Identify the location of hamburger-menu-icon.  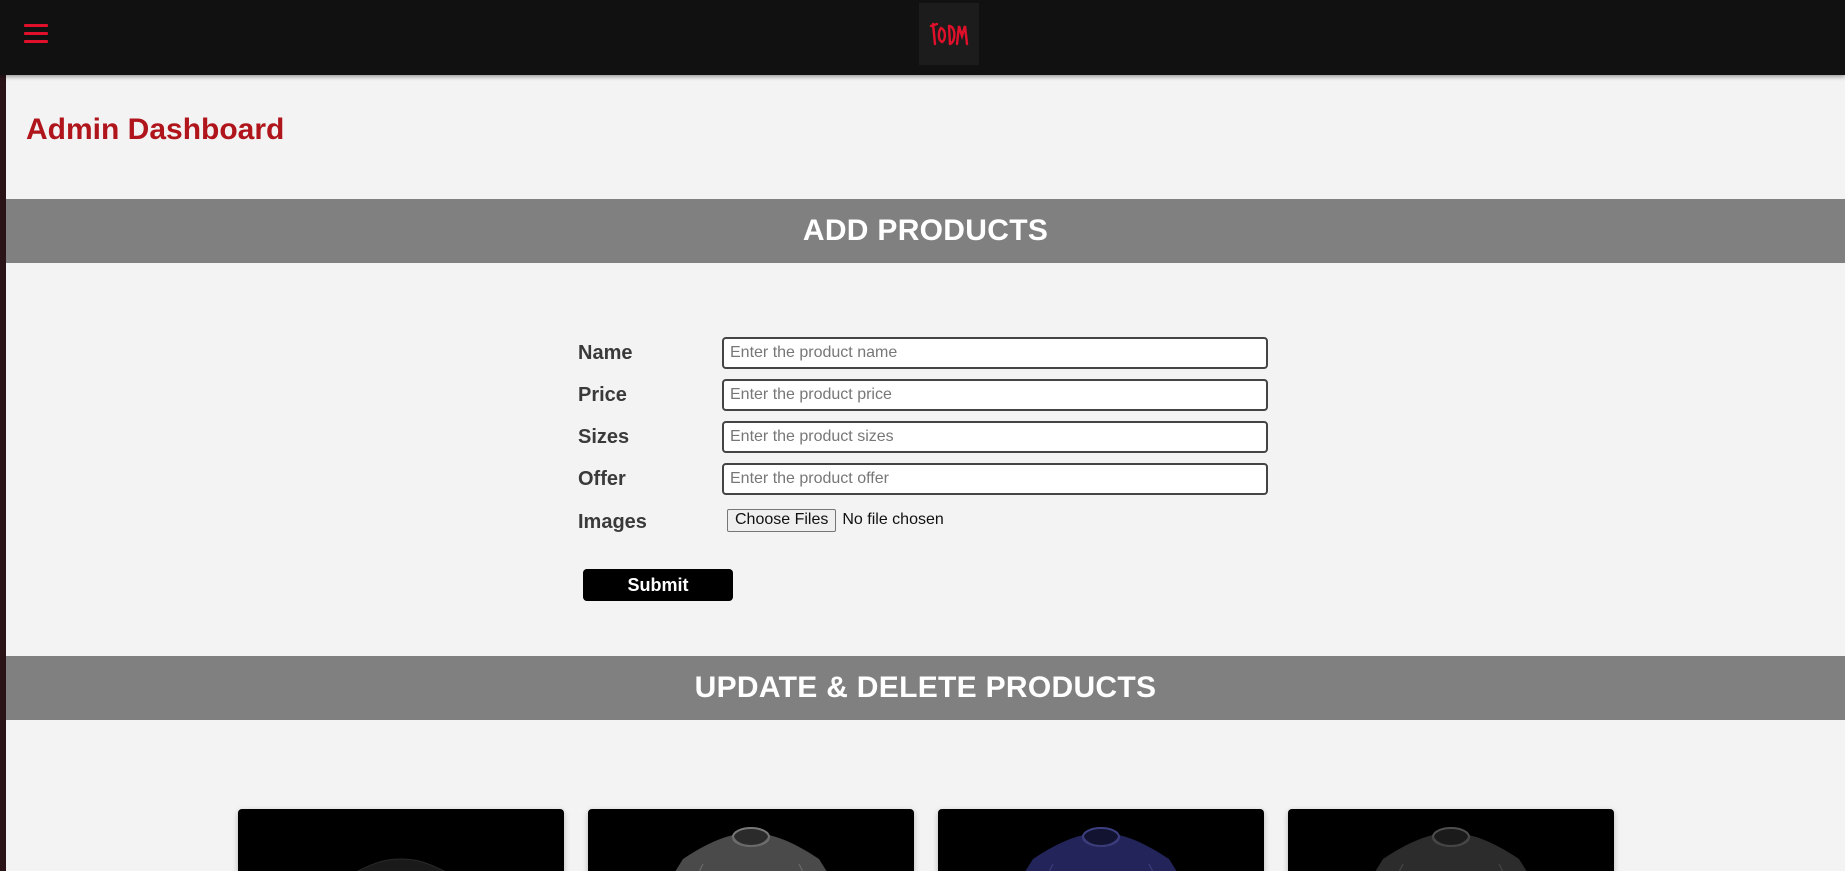
(36, 34).